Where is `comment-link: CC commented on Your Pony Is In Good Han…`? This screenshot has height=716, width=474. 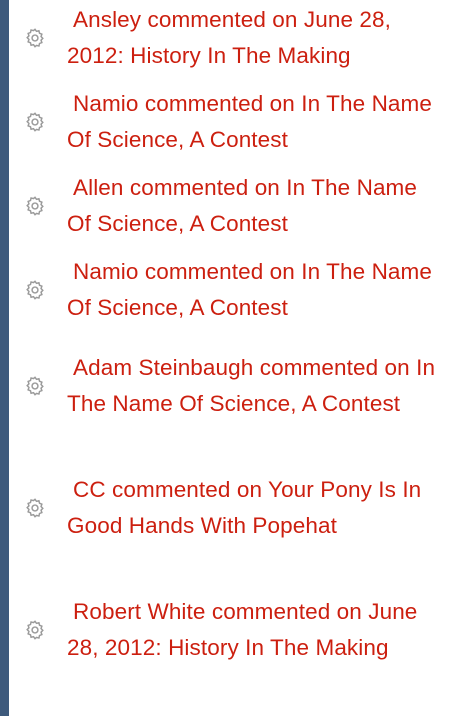
comment-link: CC commented on Your Pony Is In Good Han… is located at coordinates (257, 508).